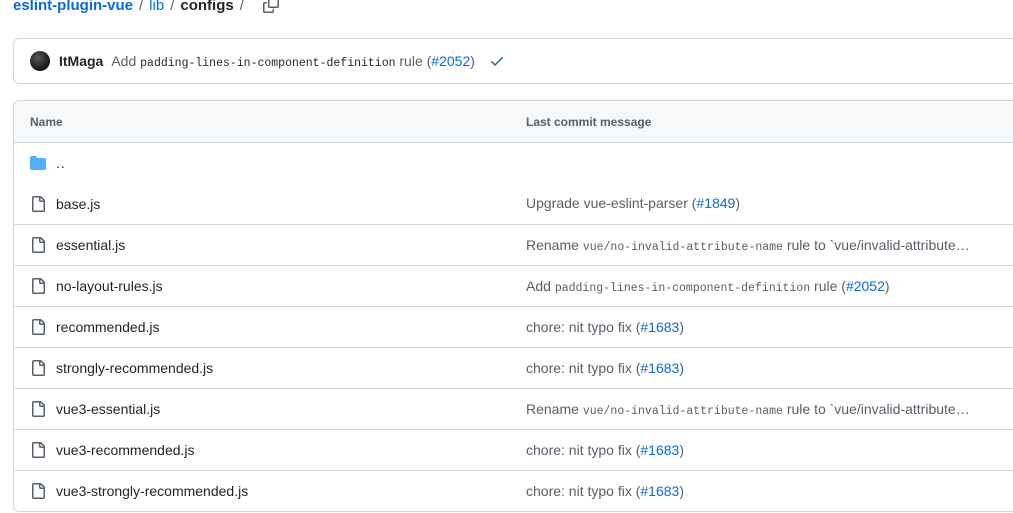 The image size is (1013, 513). What do you see at coordinates (271, 7) in the screenshot?
I see `copy-path-icon` at bounding box center [271, 7].